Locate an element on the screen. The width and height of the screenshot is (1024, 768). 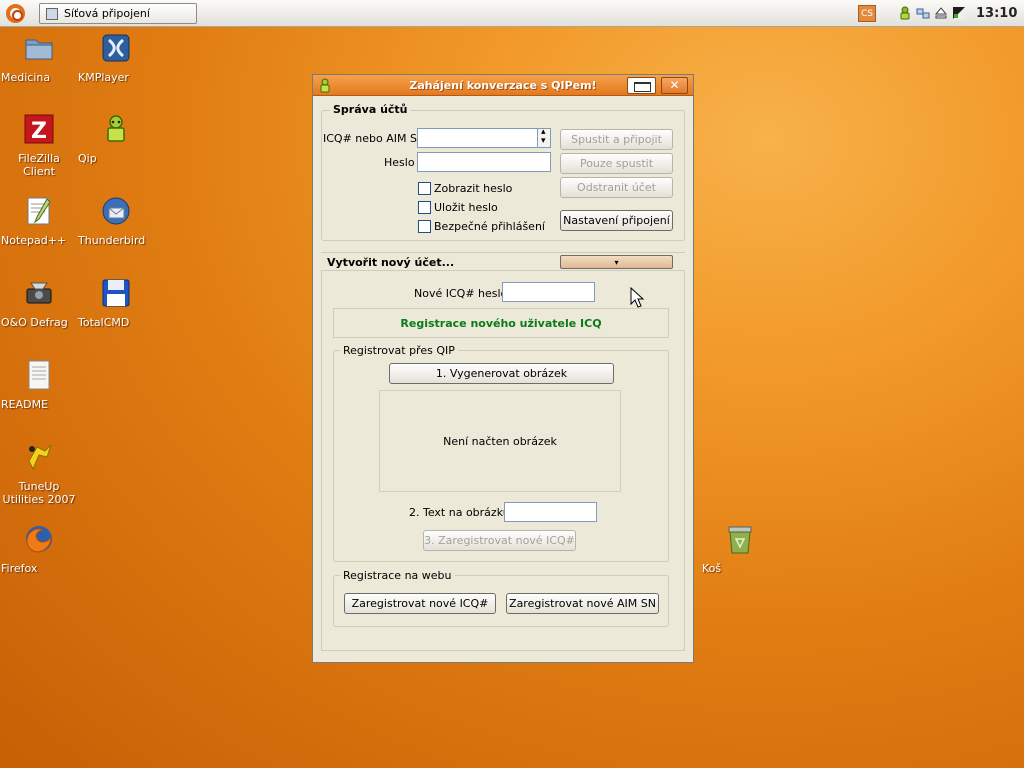
desktop-icon-trash: Koš is located at coordinates (740, 549).